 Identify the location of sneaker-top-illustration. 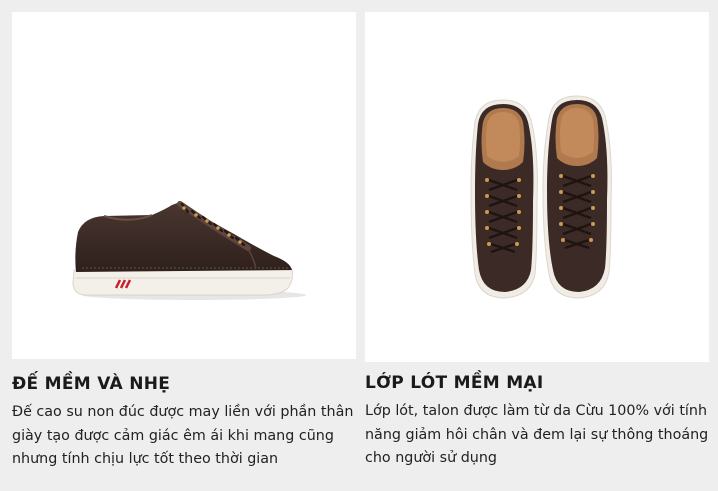
(541, 197).